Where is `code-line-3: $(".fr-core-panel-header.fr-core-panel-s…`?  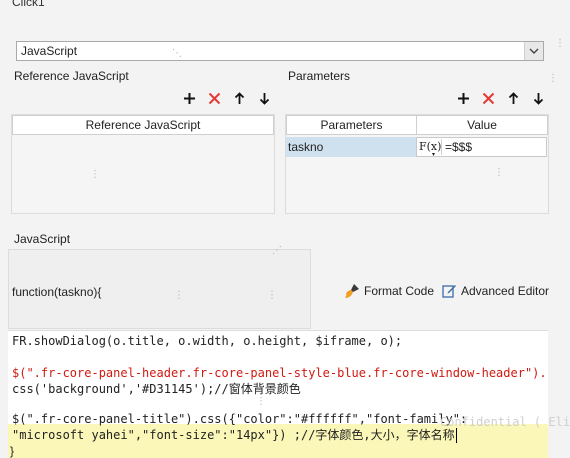
code-line-3: $(".fr-core-panel-header.fr-core-panel-s… is located at coordinates (279, 373).